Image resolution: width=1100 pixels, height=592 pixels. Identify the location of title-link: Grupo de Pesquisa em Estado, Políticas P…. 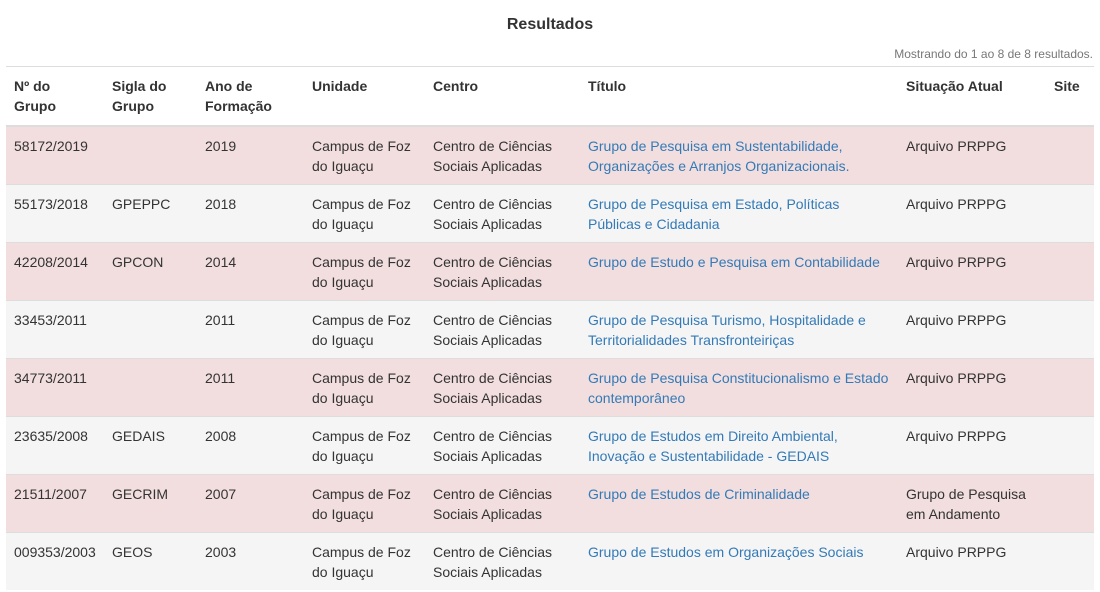
(713, 214).